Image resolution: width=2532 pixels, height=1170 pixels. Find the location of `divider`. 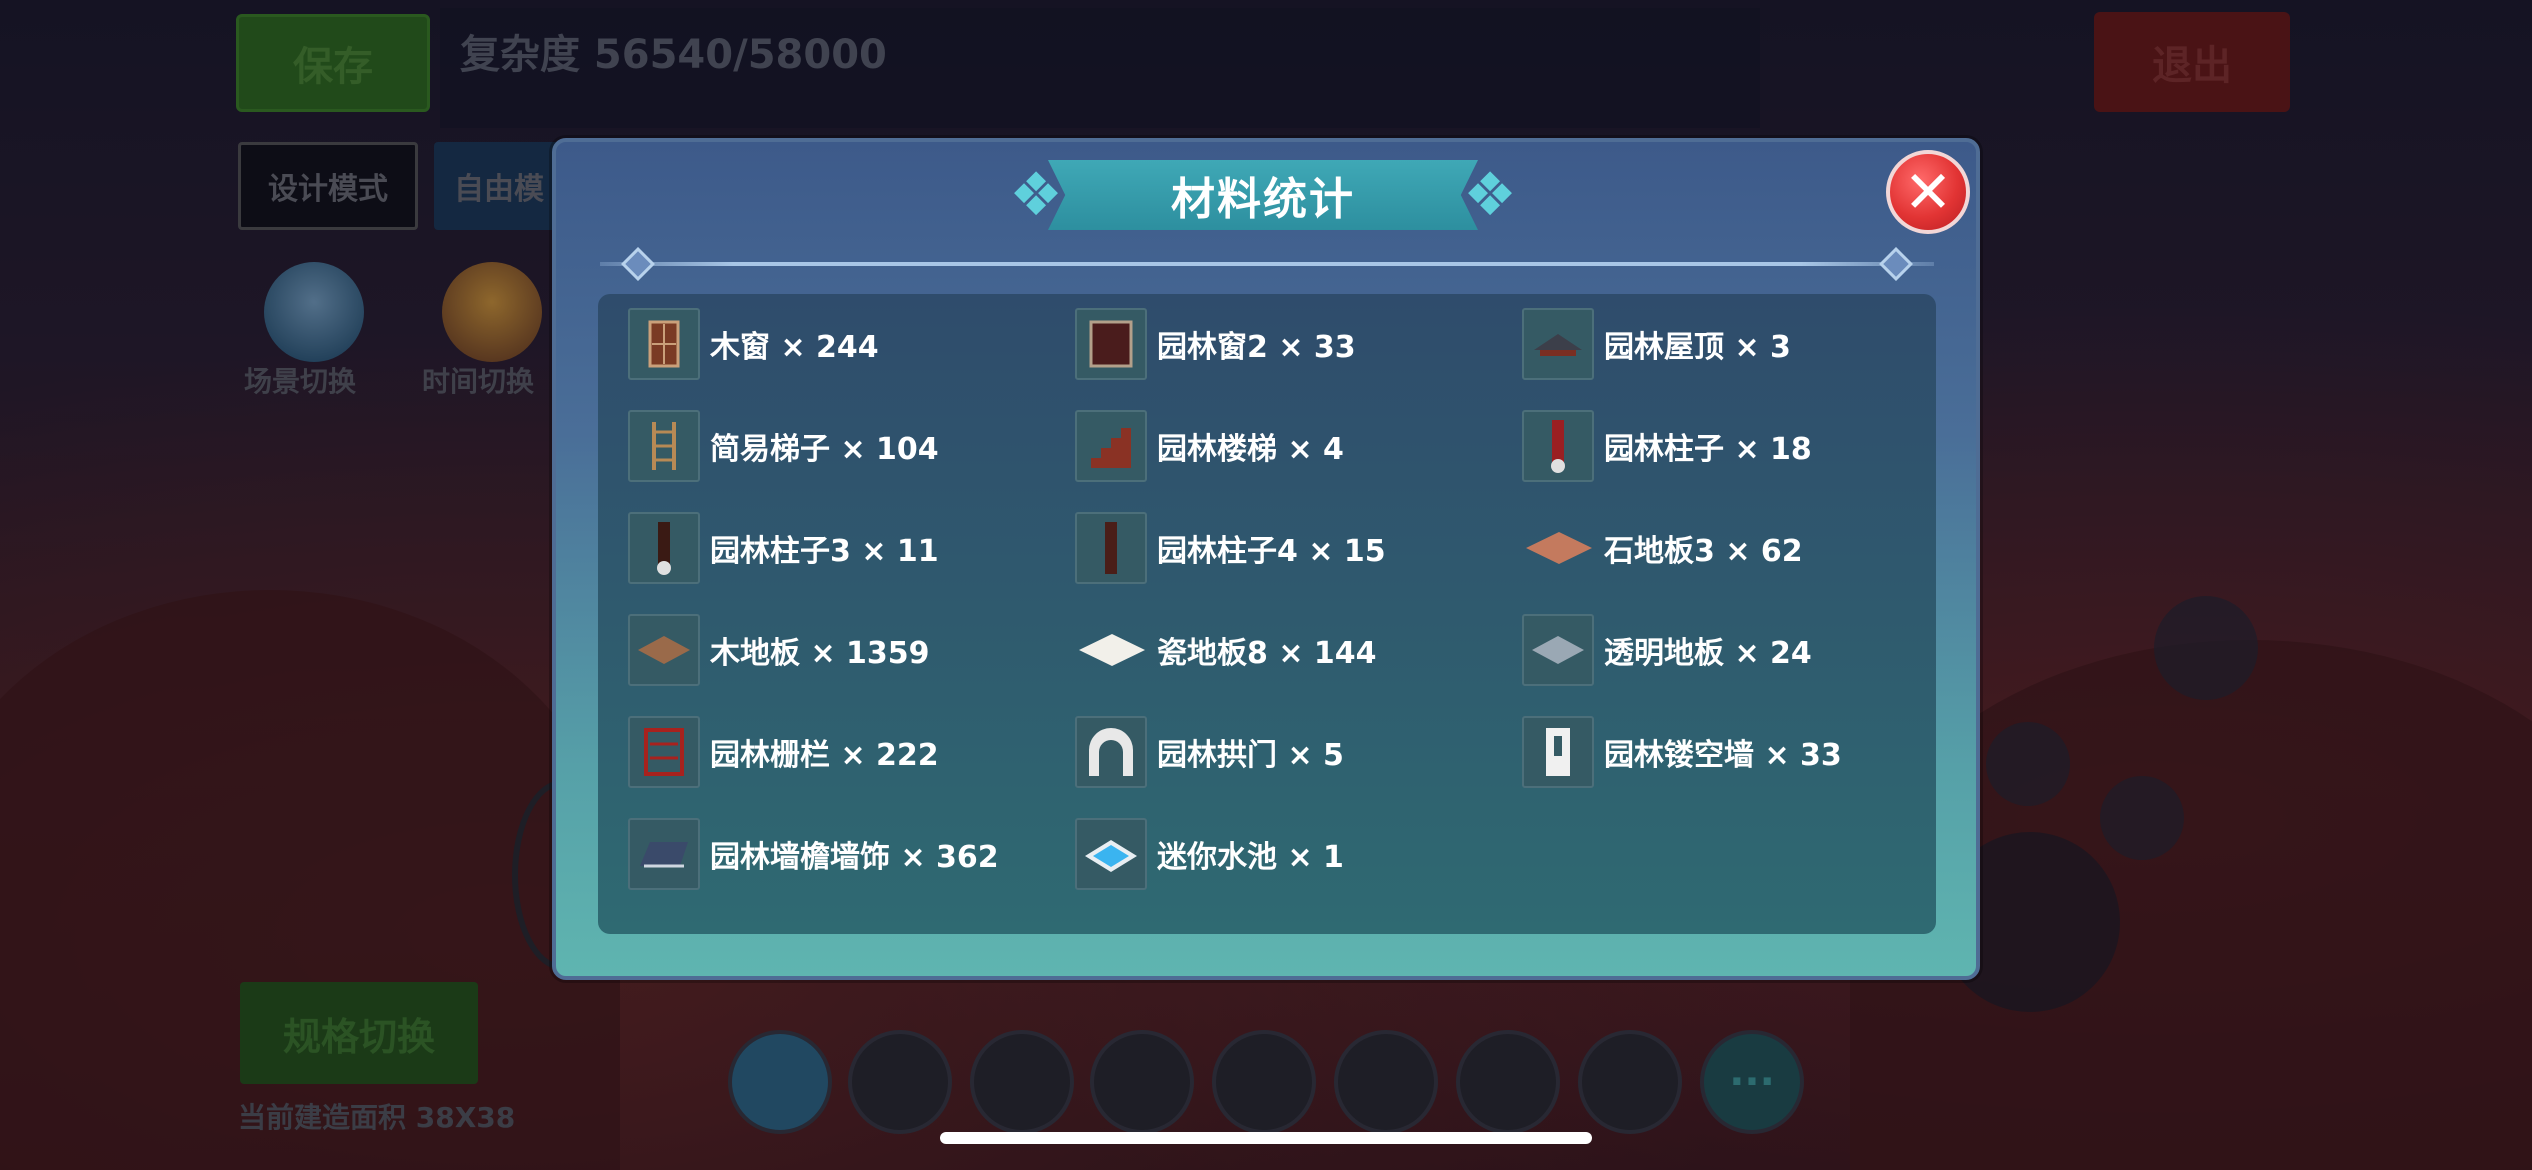

divider is located at coordinates (1267, 264).